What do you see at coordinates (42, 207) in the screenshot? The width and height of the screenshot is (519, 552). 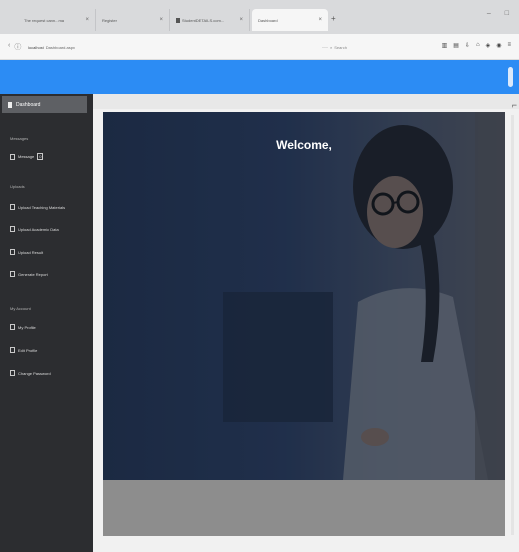 I see `sidebar-item-label: Upload Teaching Materials` at bounding box center [42, 207].